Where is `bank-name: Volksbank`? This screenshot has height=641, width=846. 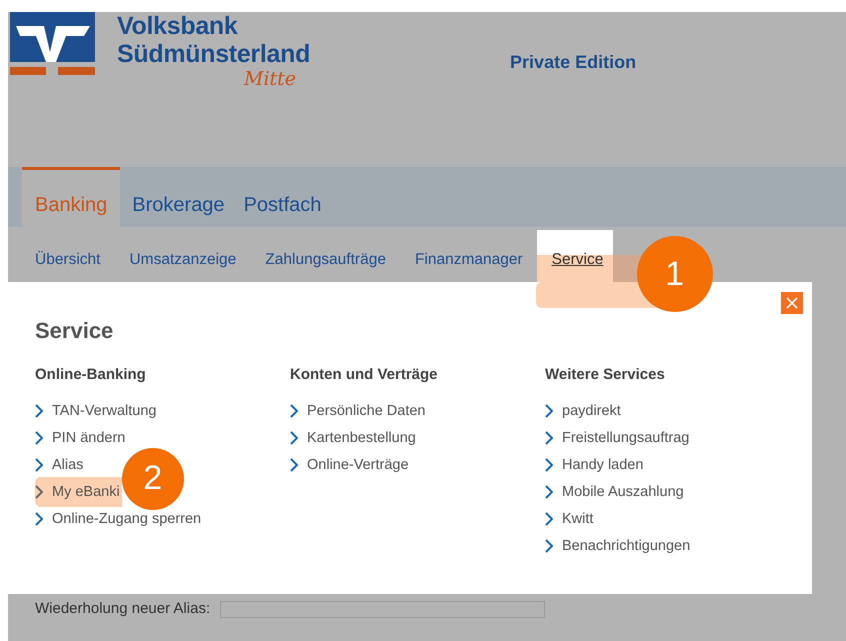
bank-name: Volksbank is located at coordinates (178, 26).